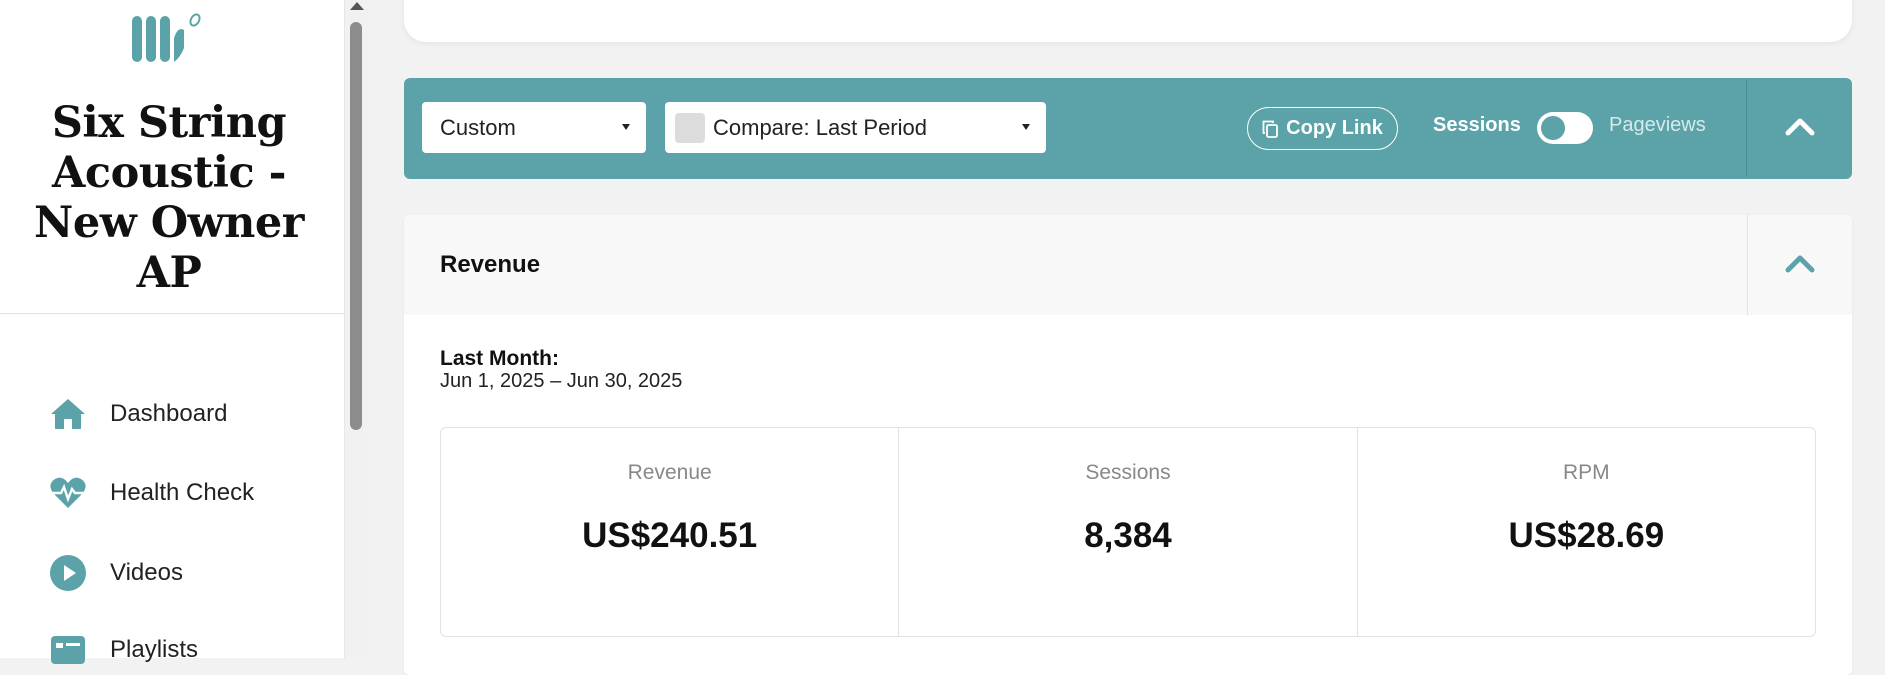 The height and width of the screenshot is (675, 1885). What do you see at coordinates (534, 127) in the screenshot?
I see `date-range-select: Custom` at bounding box center [534, 127].